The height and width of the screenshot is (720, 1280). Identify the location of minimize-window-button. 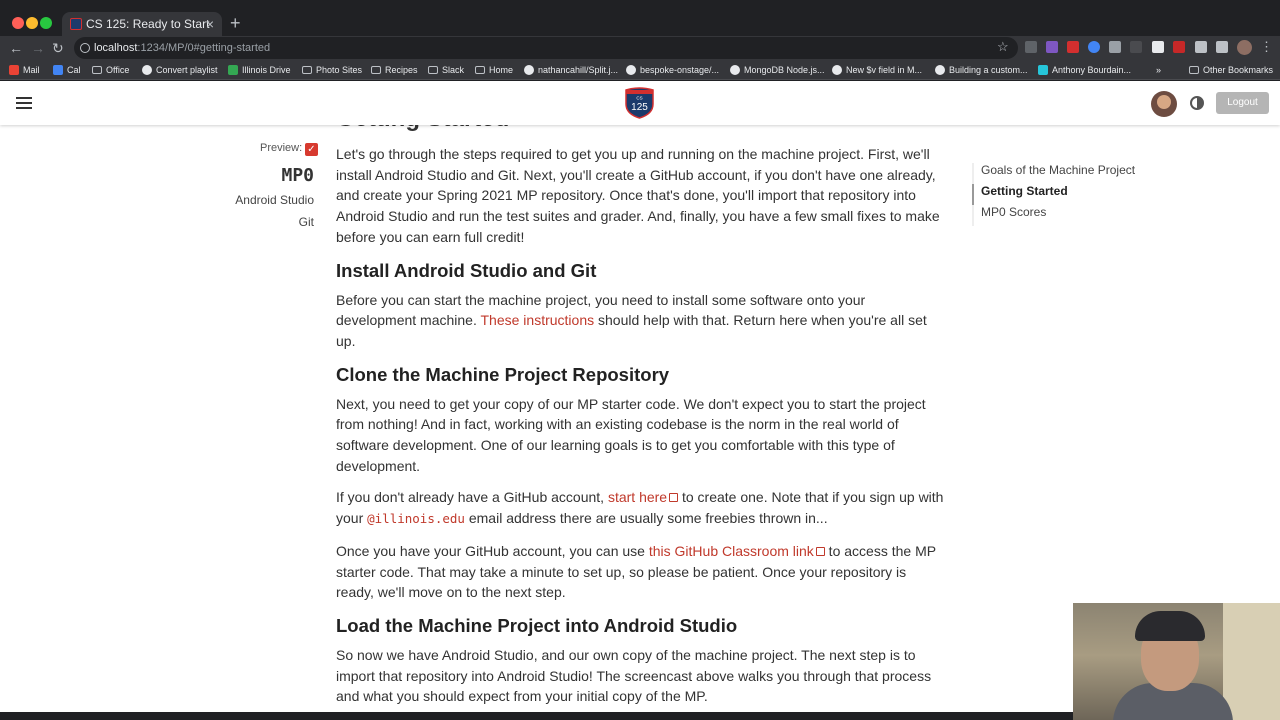
(32, 23).